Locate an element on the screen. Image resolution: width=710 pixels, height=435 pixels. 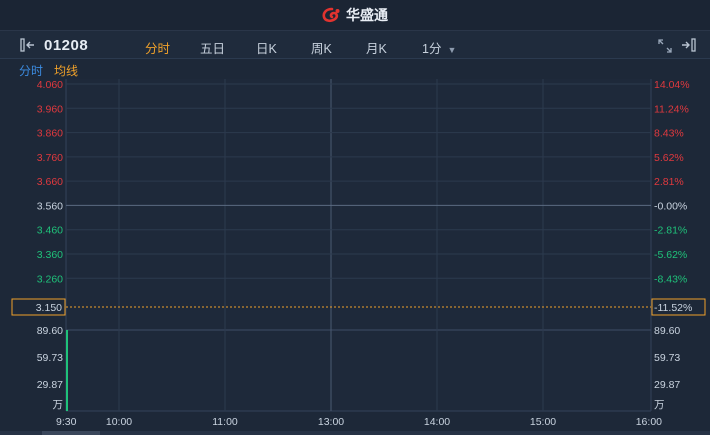
volume-tick-label: 89.60 is located at coordinates (50, 331).